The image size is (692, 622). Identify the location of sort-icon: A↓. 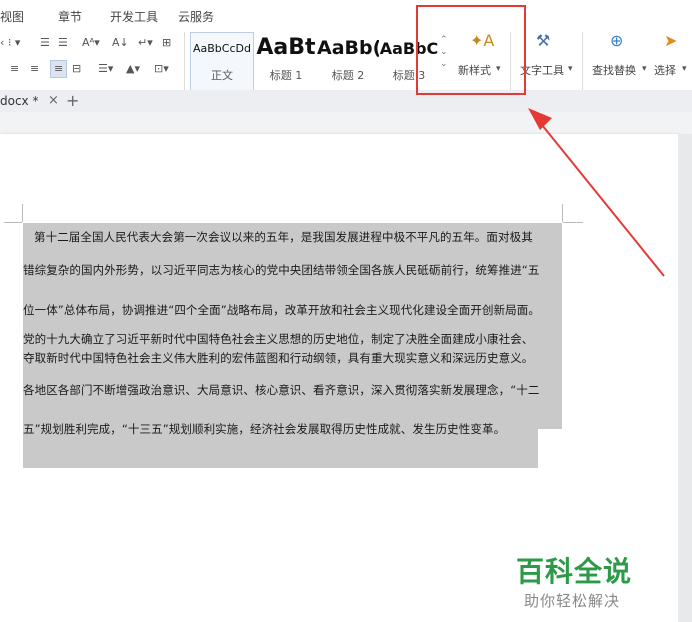
(120, 43).